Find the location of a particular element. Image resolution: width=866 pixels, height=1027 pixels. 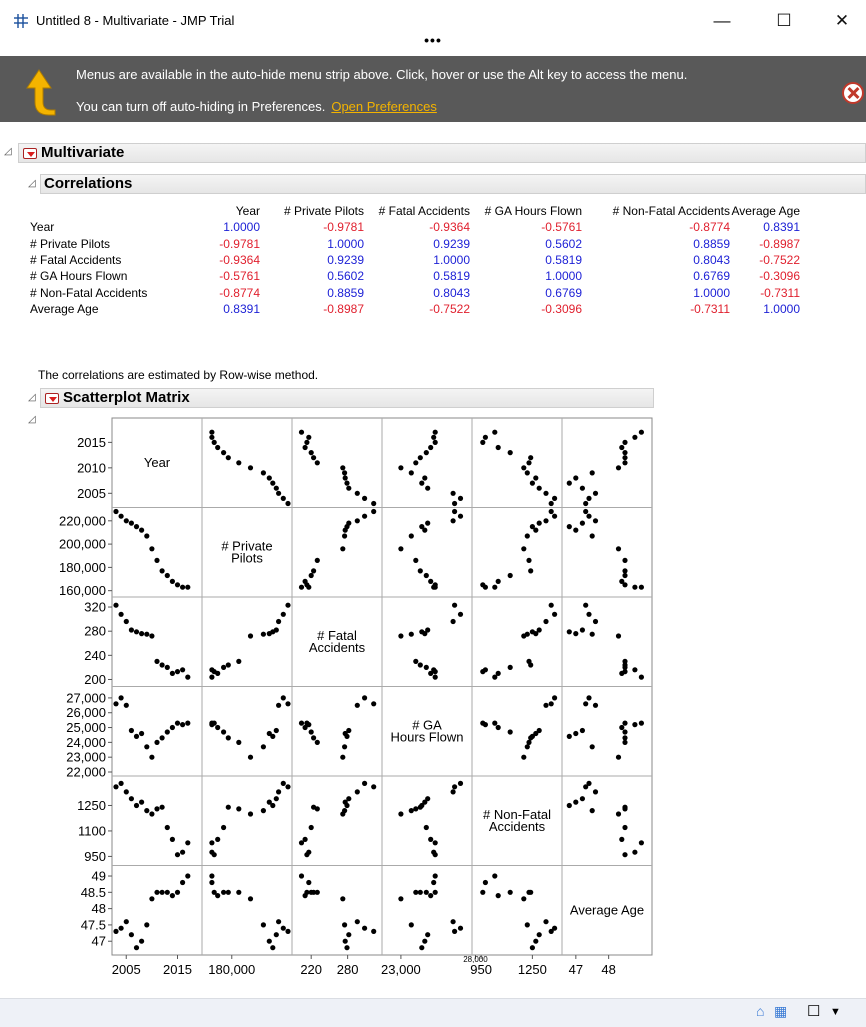

diagonal-label: Year is located at coordinates (157, 462).